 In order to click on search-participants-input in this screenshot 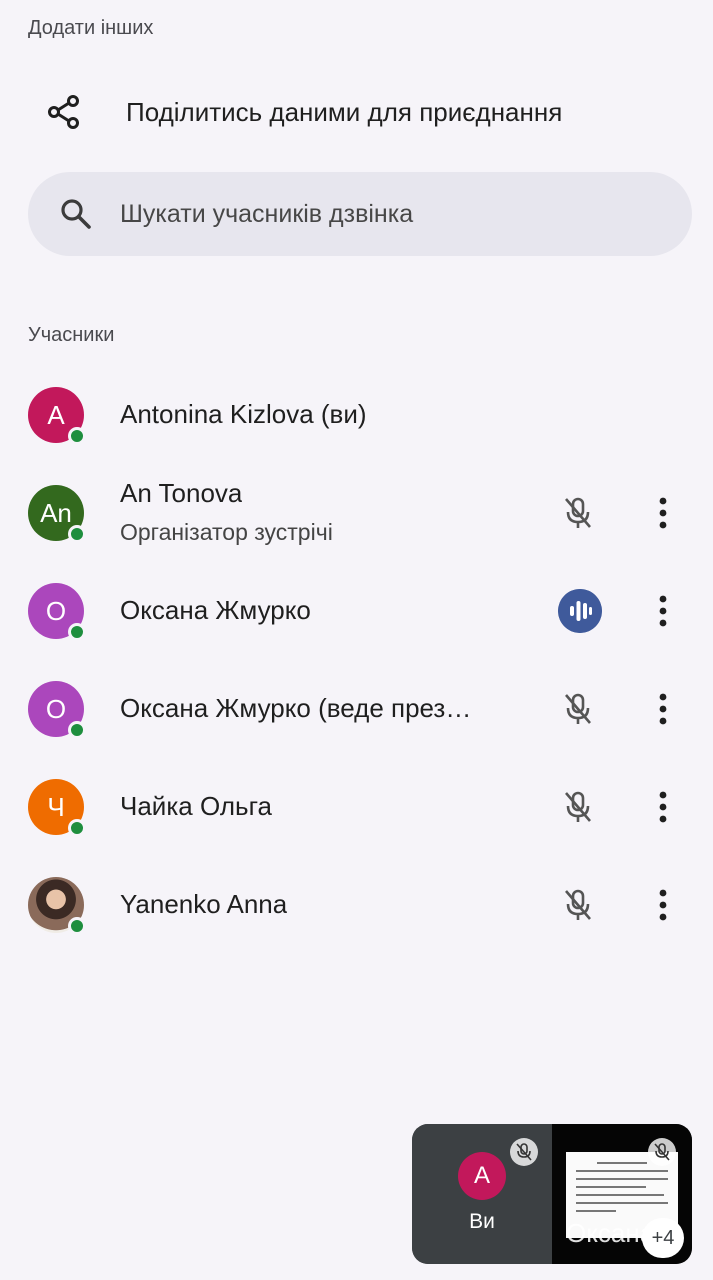, I will do `click(390, 214)`.